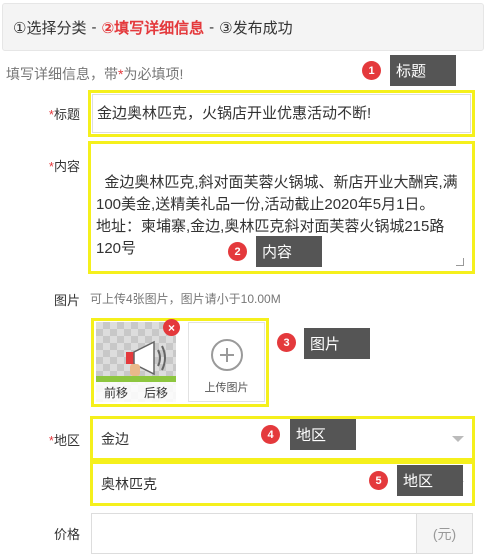 This screenshot has height=556, width=497. I want to click on annotation-badge-4: 4, so click(270, 434).